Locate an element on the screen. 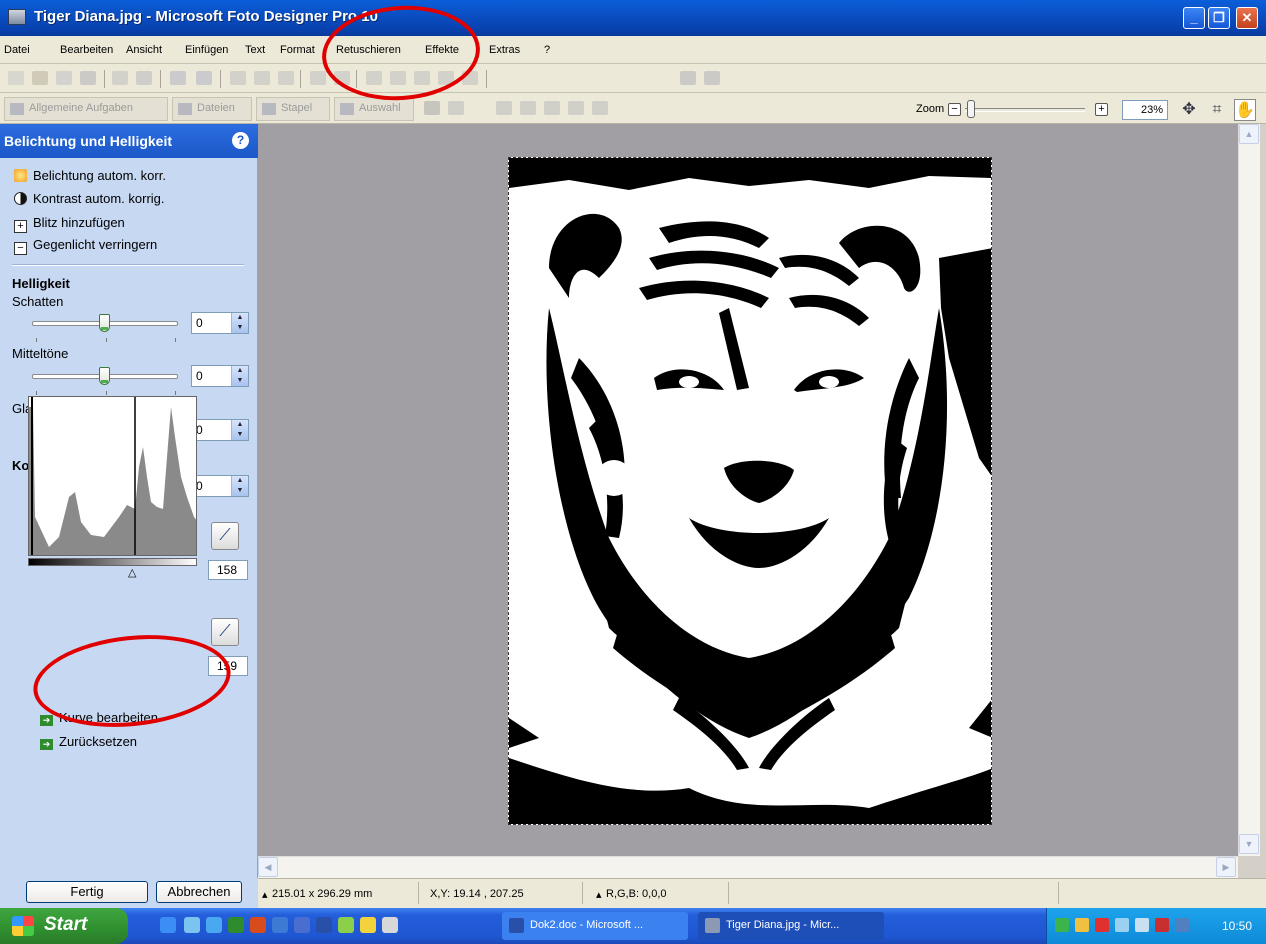  scroll-down-icon: ▼ is located at coordinates (1249, 844).